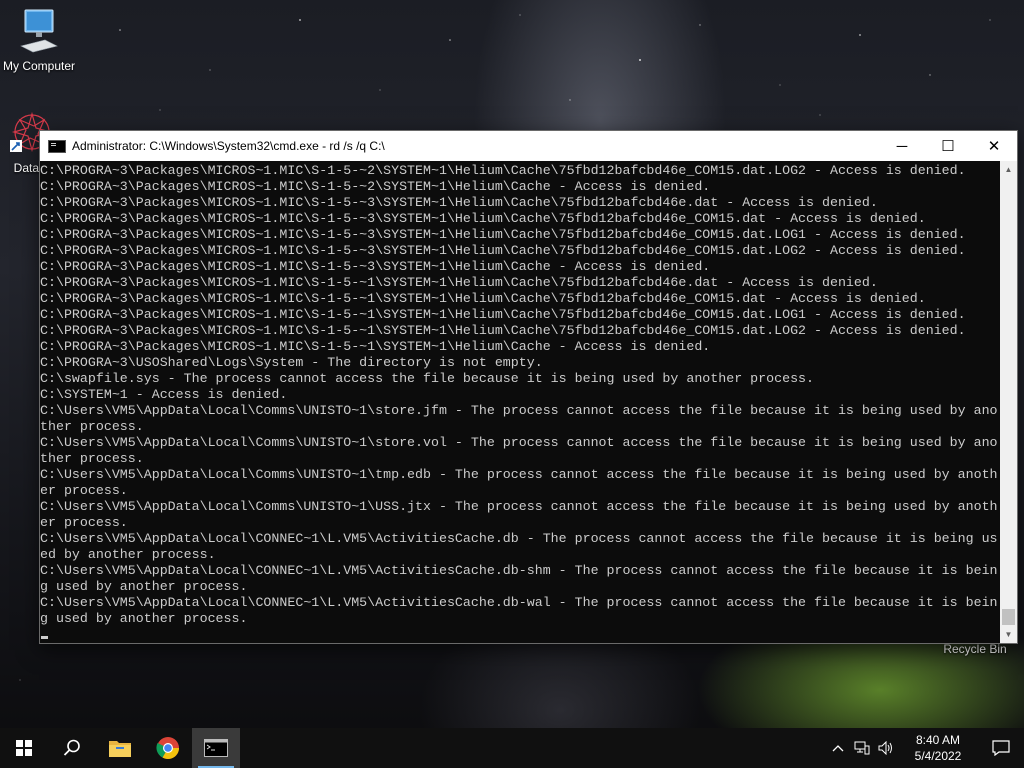 This screenshot has height=768, width=1024. I want to click on chevron-up-icon, so click(838, 748).